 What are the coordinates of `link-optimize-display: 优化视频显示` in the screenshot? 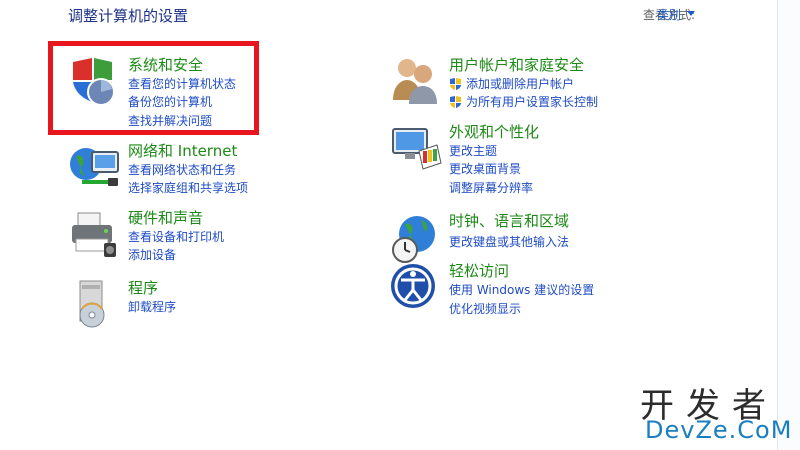 It's located at (485, 309).